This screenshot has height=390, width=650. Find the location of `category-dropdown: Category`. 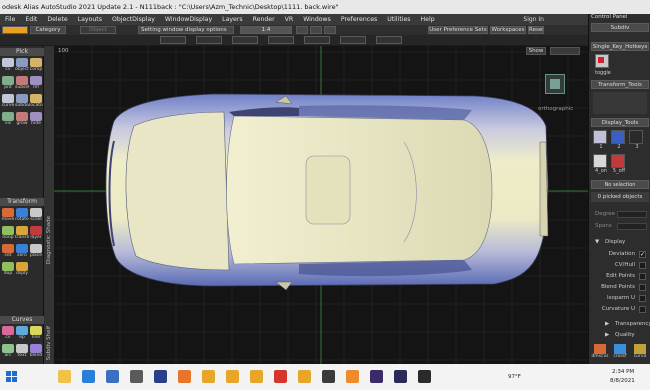

category-dropdown: Category is located at coordinates (48, 30).